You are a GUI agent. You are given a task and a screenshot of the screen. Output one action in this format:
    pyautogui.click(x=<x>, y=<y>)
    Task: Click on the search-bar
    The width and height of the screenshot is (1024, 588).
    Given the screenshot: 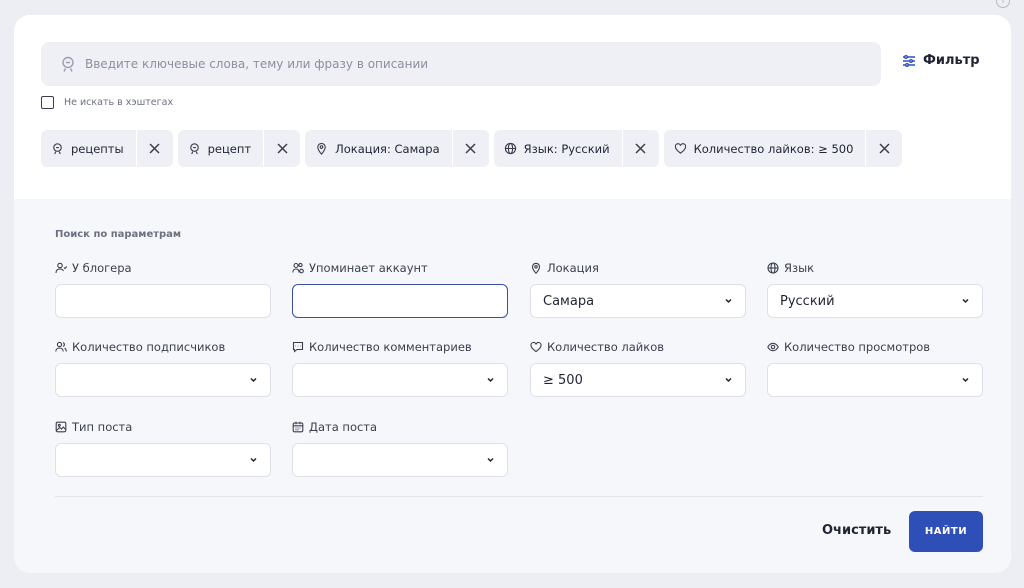 What is the action you would take?
    pyautogui.click(x=461, y=64)
    